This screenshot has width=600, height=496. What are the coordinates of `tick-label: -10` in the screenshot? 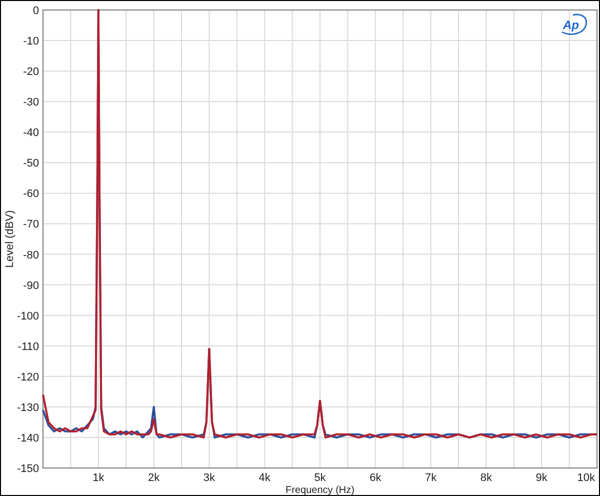 It's located at (31, 42).